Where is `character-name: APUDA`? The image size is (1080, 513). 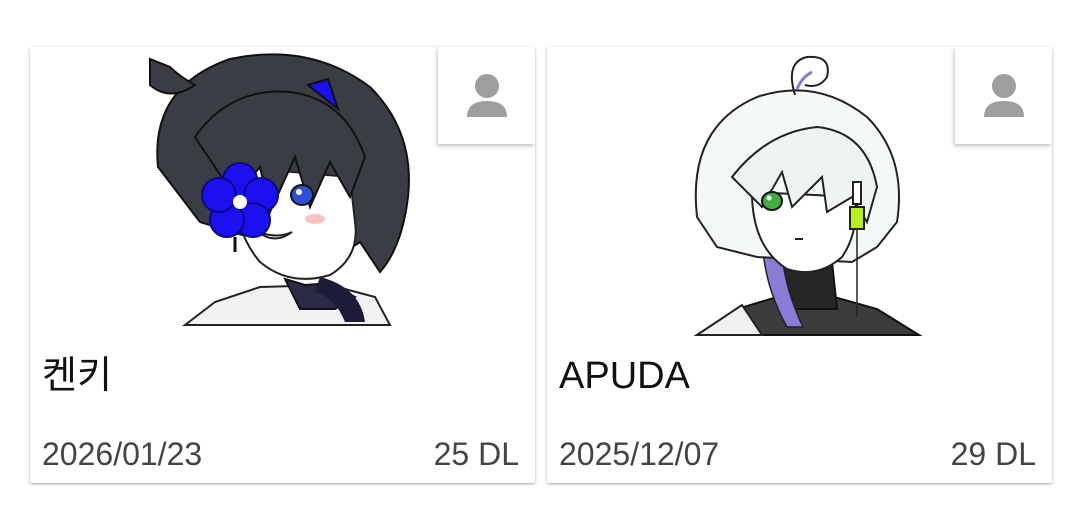
character-name: APUDA is located at coordinates (624, 376).